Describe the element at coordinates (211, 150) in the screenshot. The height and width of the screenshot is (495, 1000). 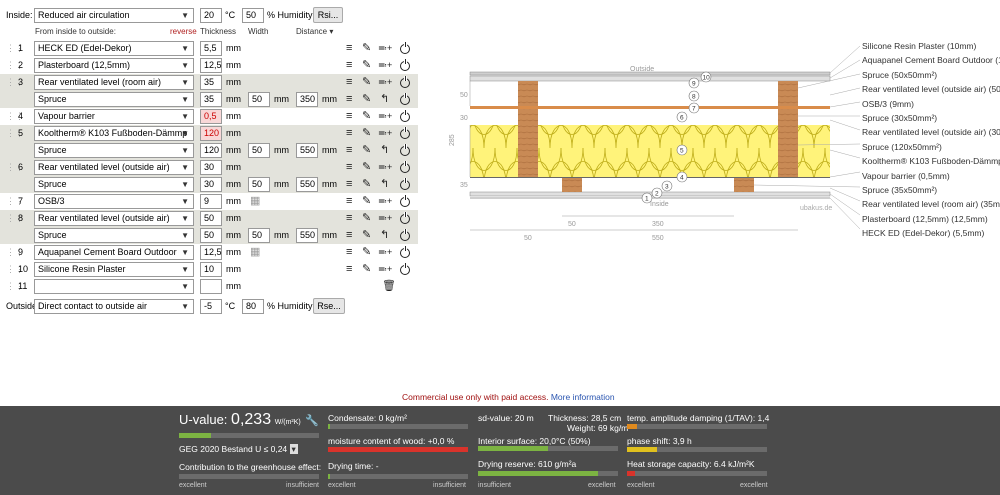
I see `sub-thick-input: 120` at that location.